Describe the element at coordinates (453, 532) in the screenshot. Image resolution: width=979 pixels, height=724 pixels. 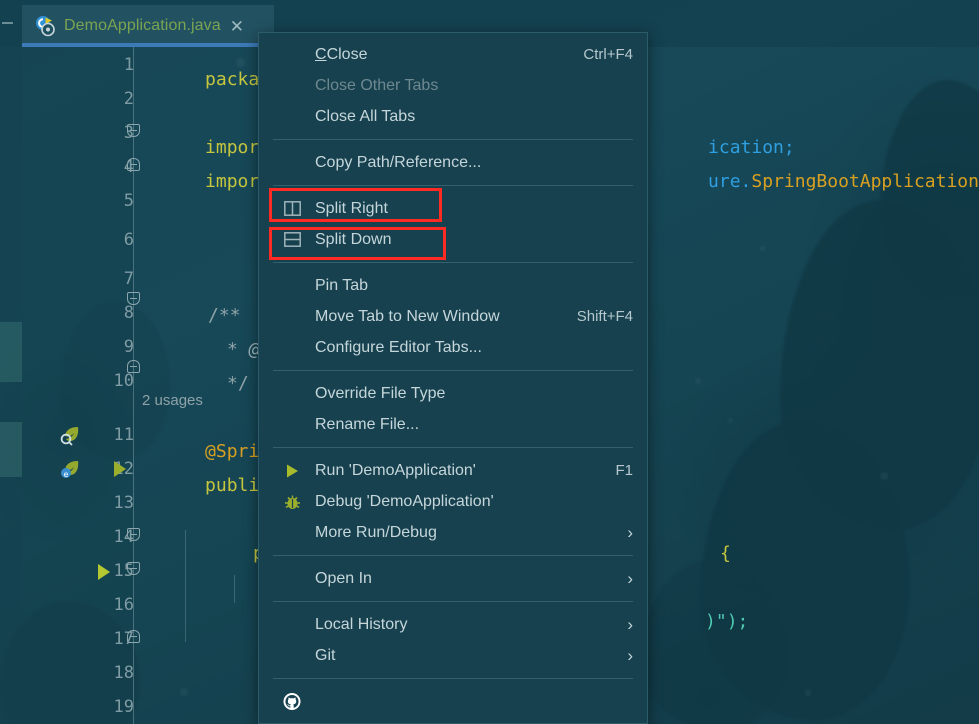
I see `menu-item-more-run-debug: More Run/Debug ›` at that location.